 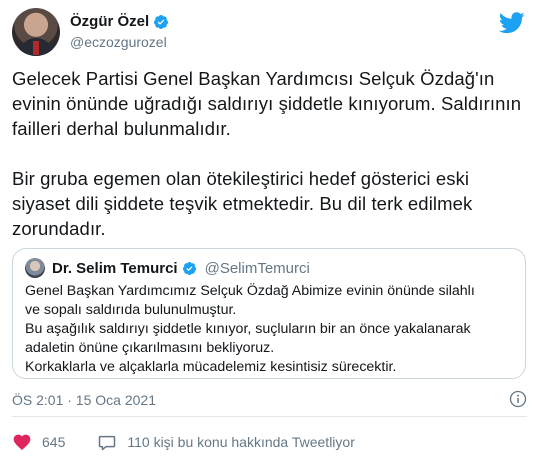 I want to click on speech-bubble-icon, so click(x=107, y=442).